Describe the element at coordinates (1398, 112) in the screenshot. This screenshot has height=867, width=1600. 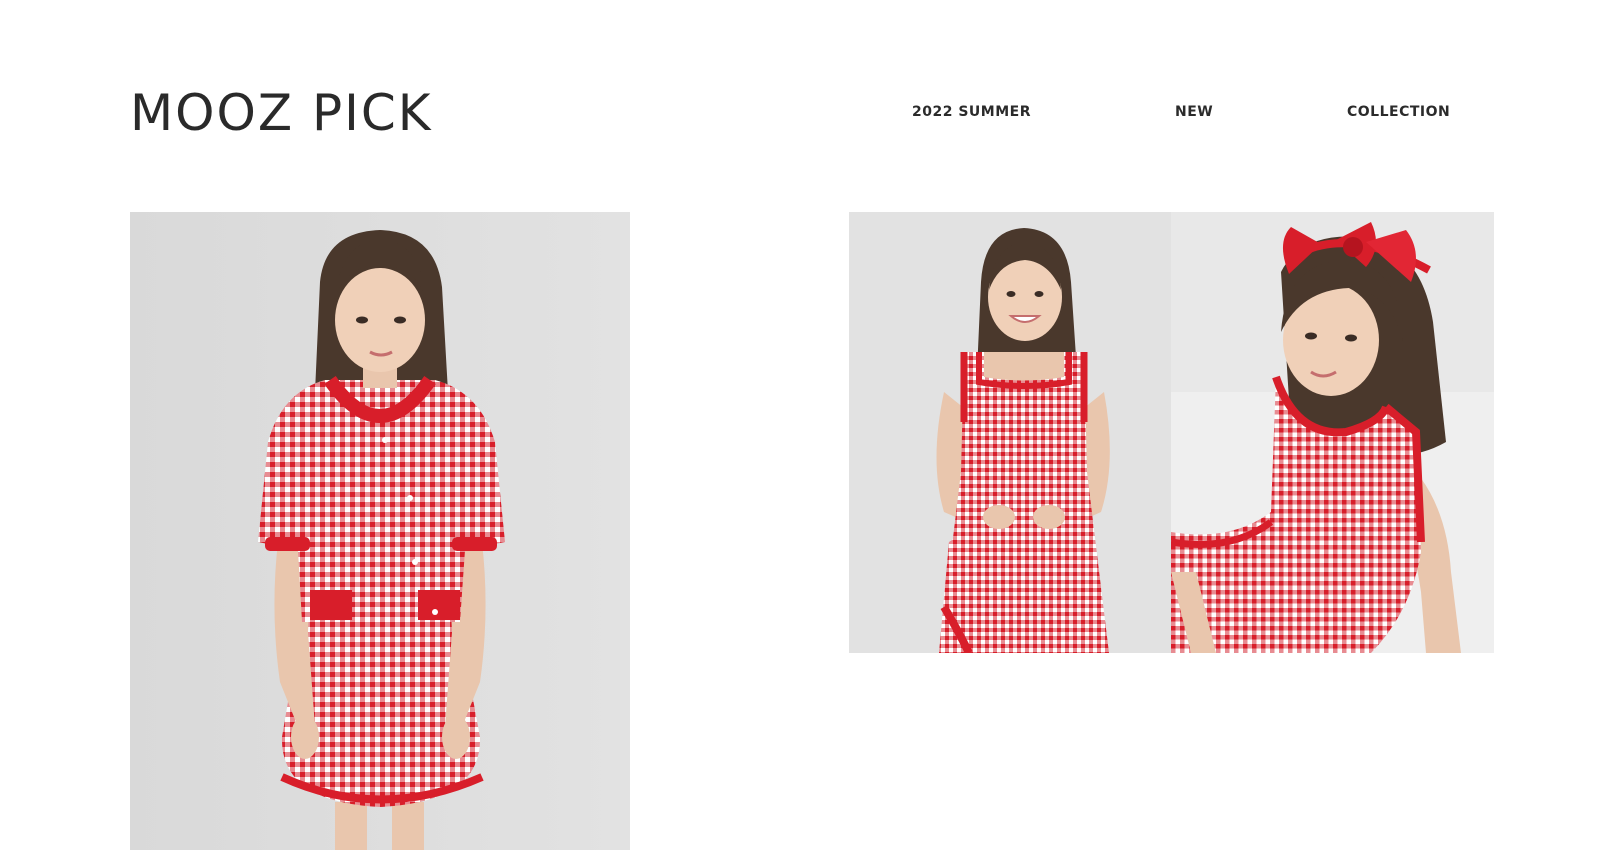
I see `nav-item-collection: COLLECTION` at that location.